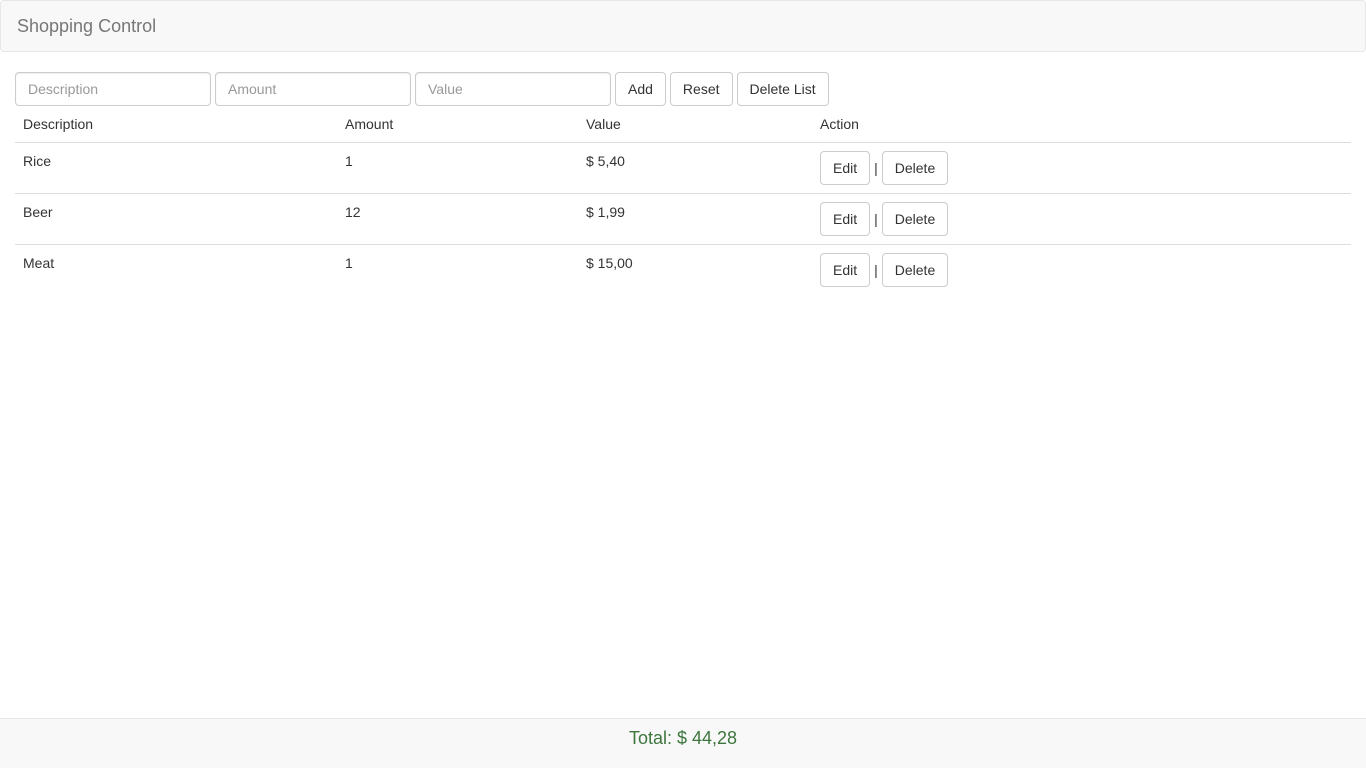 Image resolution: width=1366 pixels, height=768 pixels. I want to click on cell-description: Rice, so click(37, 160).